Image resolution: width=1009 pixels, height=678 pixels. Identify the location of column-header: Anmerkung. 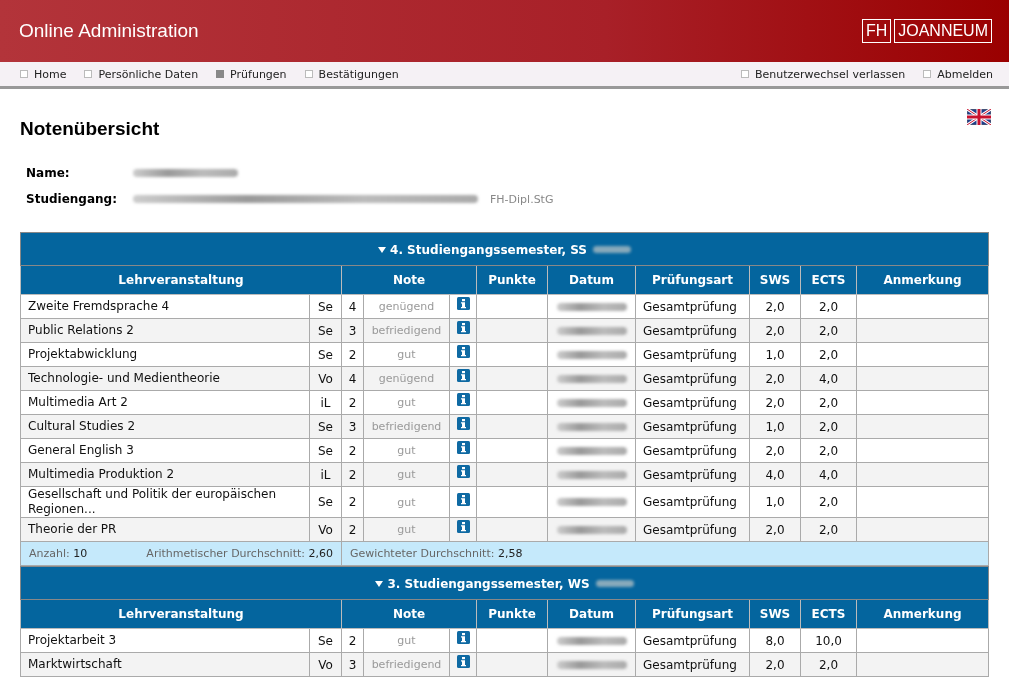
(922, 280).